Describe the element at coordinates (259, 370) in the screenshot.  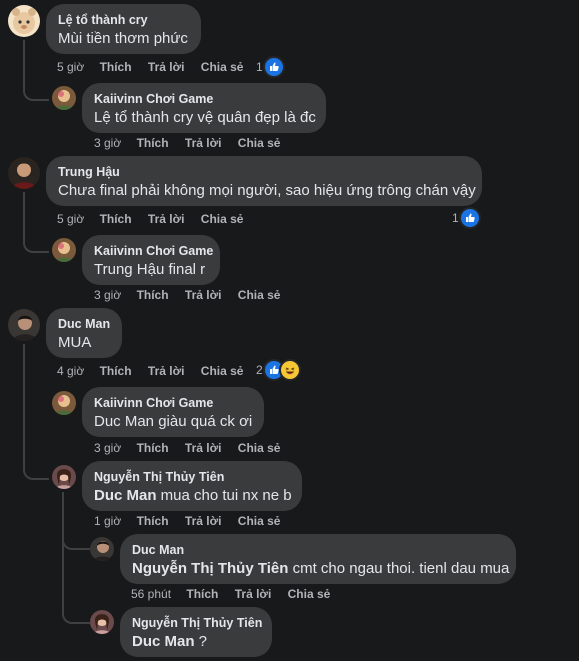
I see `reaction-count: 2` at that location.